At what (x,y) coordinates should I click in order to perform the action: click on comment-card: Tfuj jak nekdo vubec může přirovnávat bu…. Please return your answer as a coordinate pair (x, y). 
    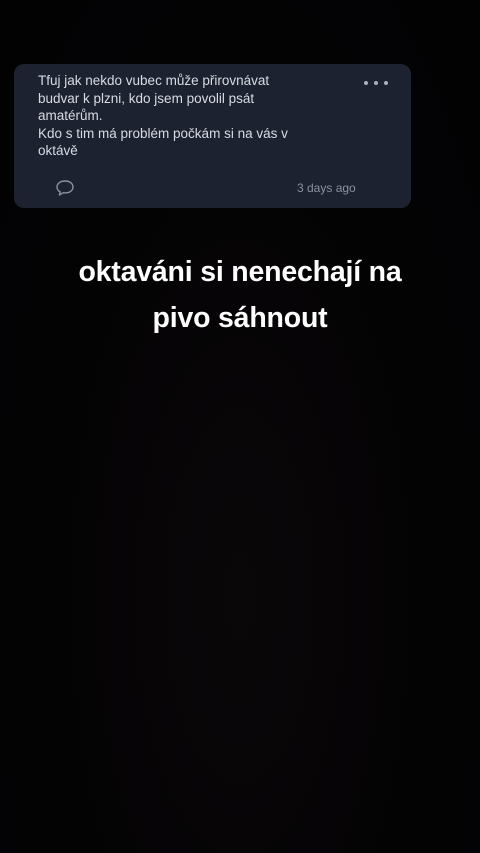
    Looking at the image, I should click on (212, 136).